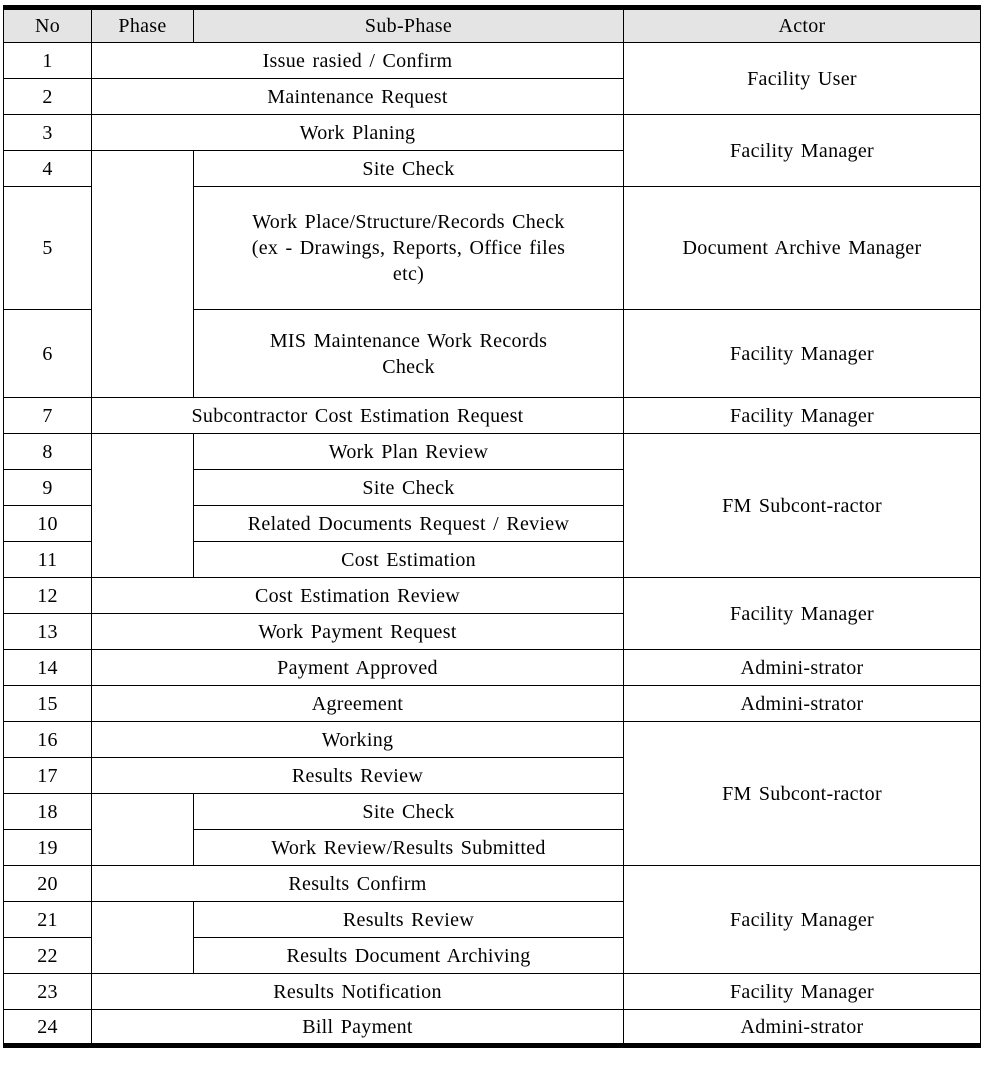 The image size is (983, 1084). I want to click on header-row: No Phase Sub-Phase Actor, so click(492, 25).